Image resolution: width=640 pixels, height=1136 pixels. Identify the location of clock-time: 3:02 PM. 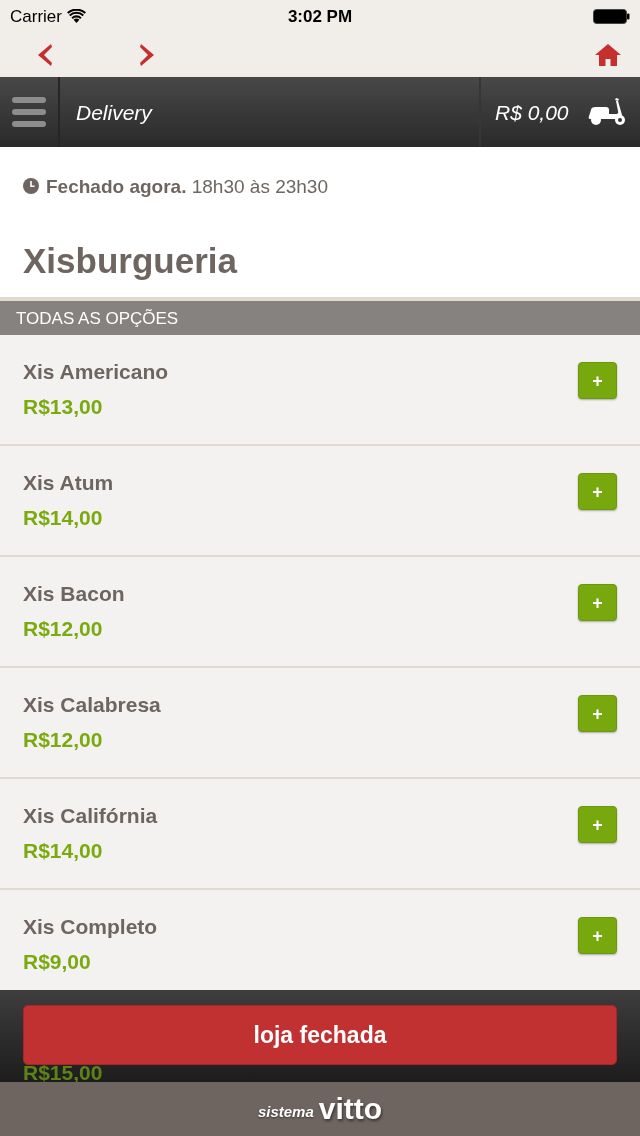
(320, 16).